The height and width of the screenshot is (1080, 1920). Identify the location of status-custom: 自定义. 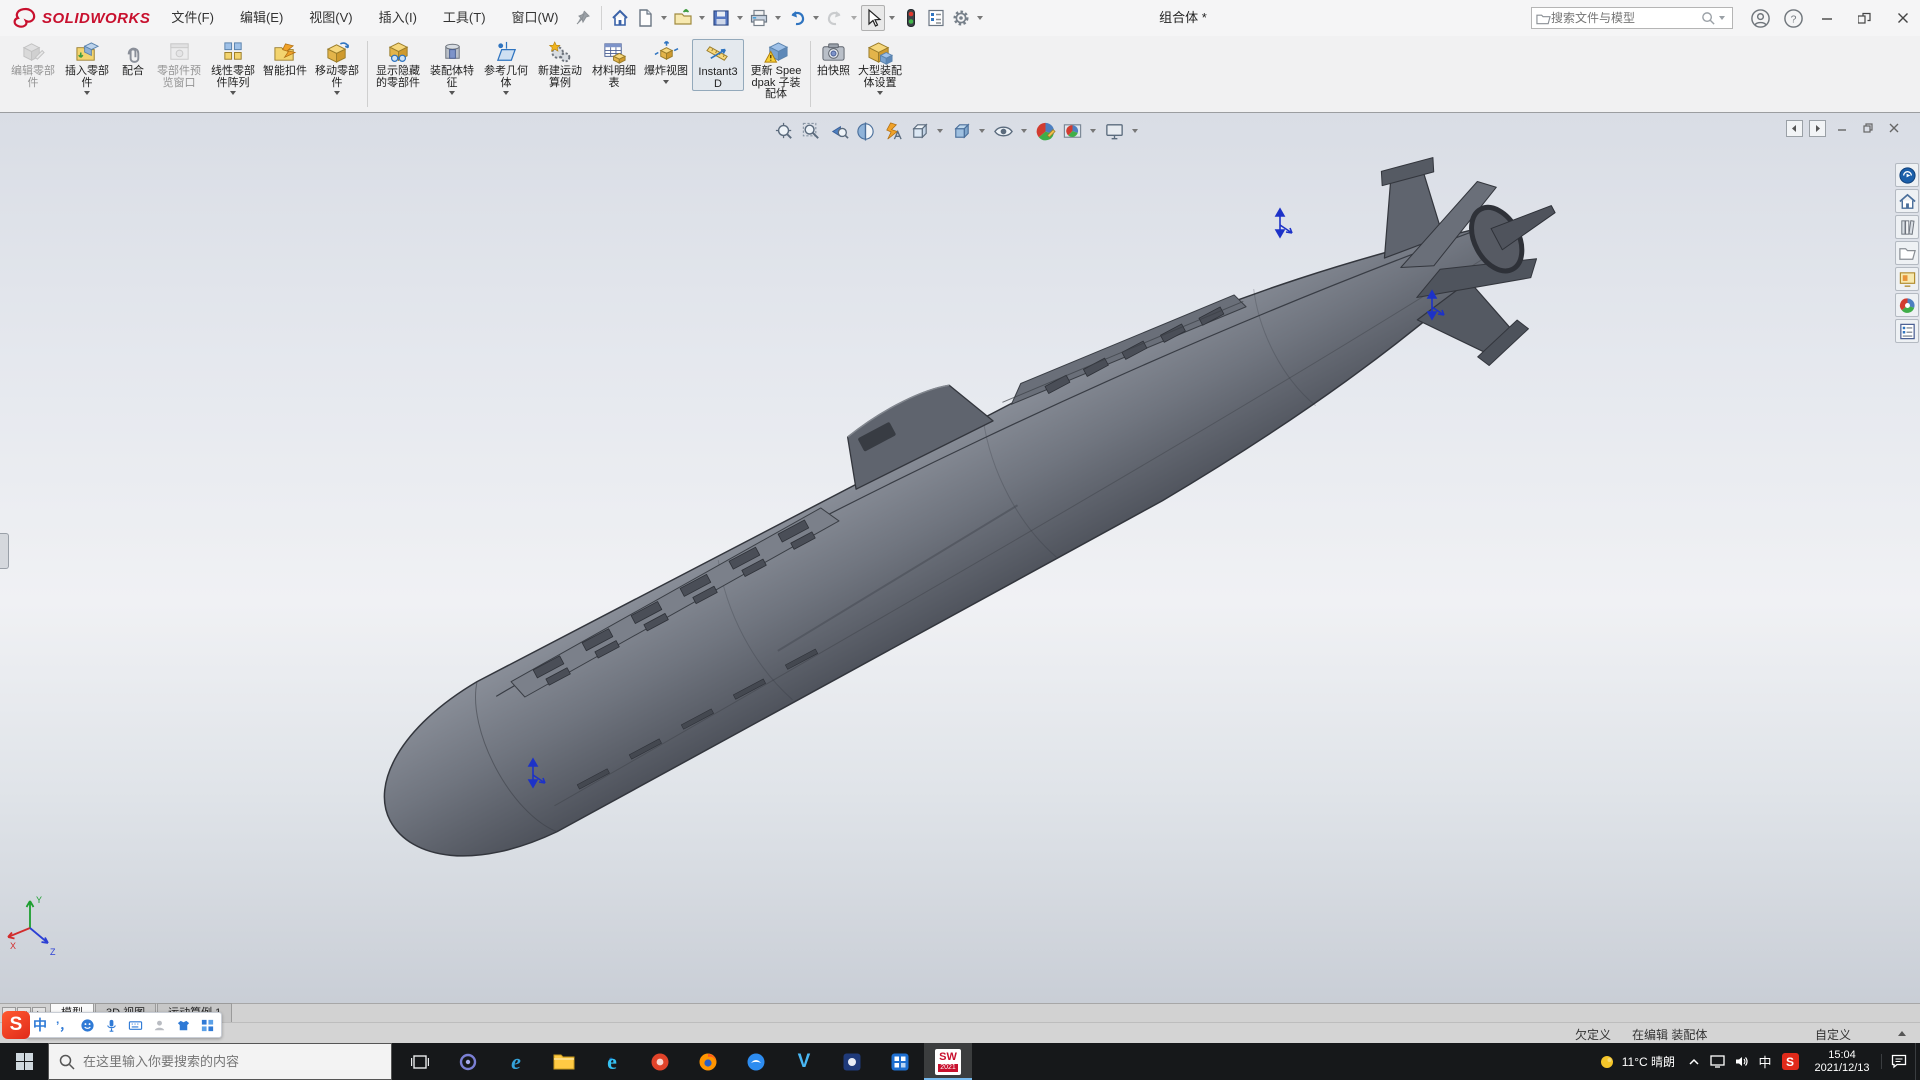
(1833, 1034).